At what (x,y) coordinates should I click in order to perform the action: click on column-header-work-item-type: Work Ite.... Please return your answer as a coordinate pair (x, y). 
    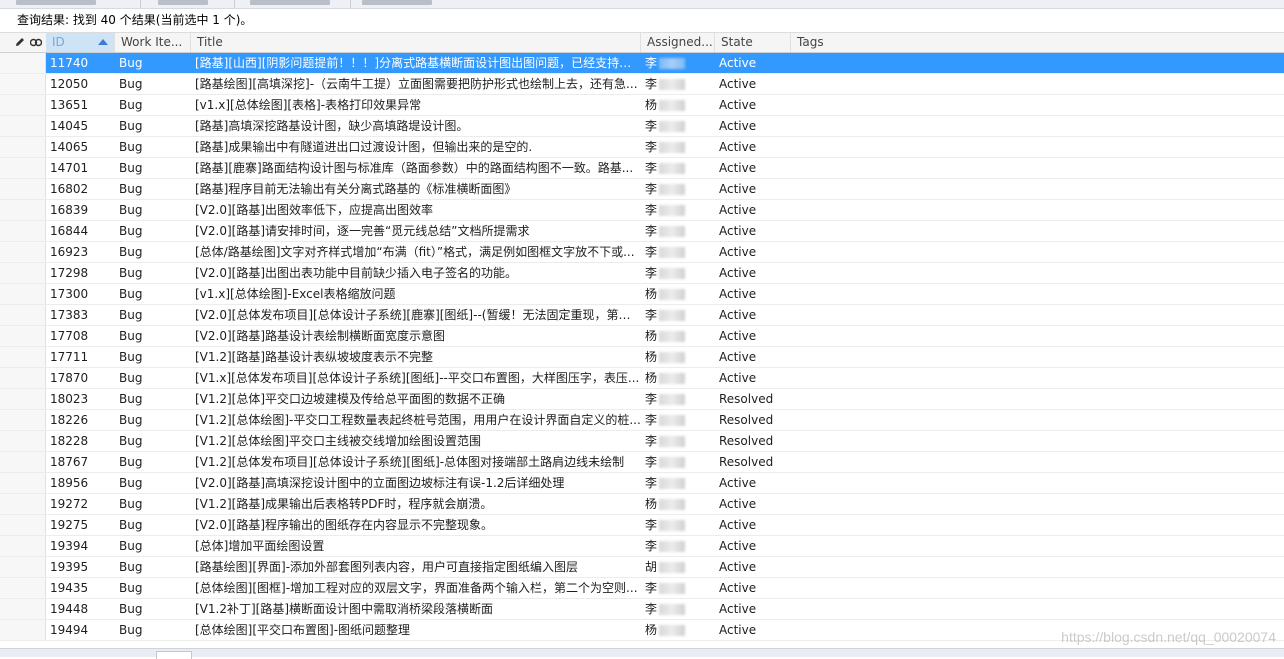
    Looking at the image, I should click on (153, 42).